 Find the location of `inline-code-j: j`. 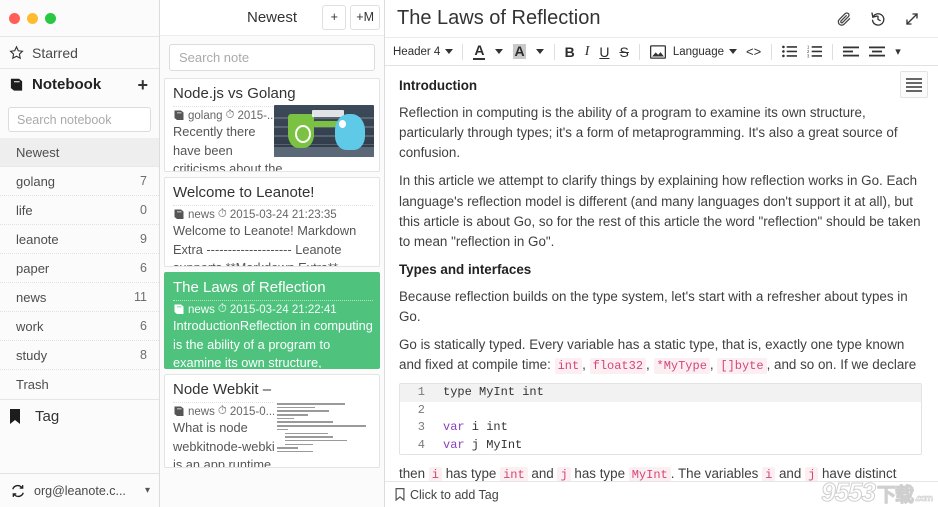

inline-code-j: j is located at coordinates (812, 473).